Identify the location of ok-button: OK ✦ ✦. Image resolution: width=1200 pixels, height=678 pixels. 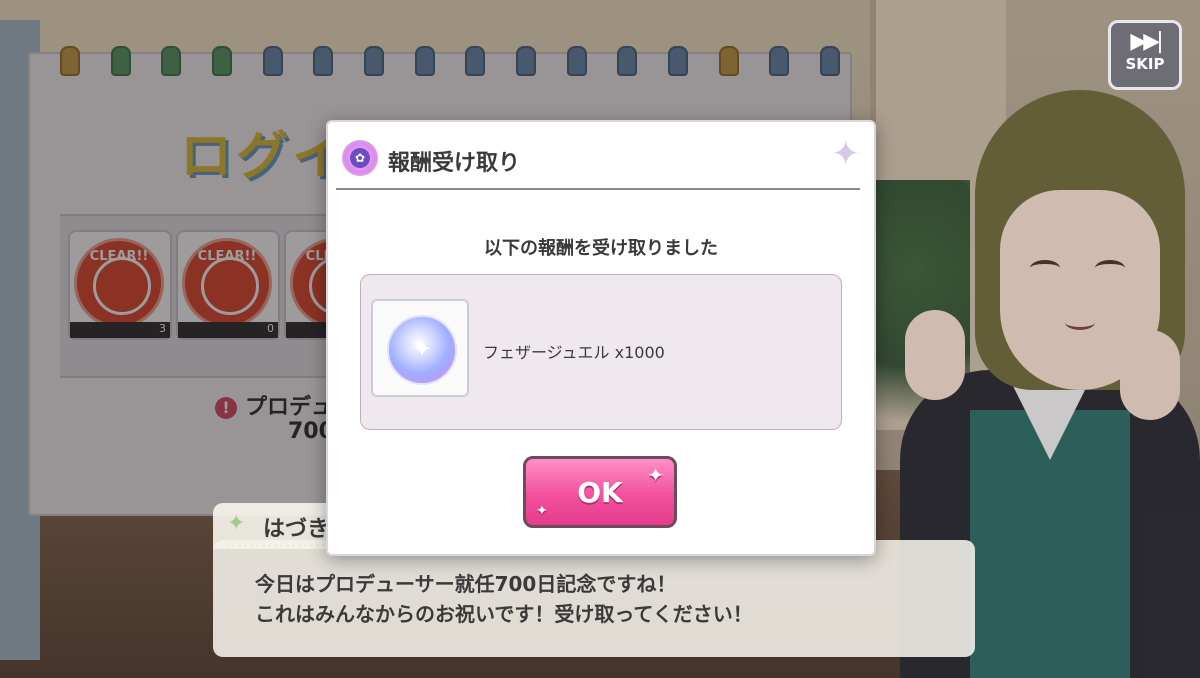
(600, 492).